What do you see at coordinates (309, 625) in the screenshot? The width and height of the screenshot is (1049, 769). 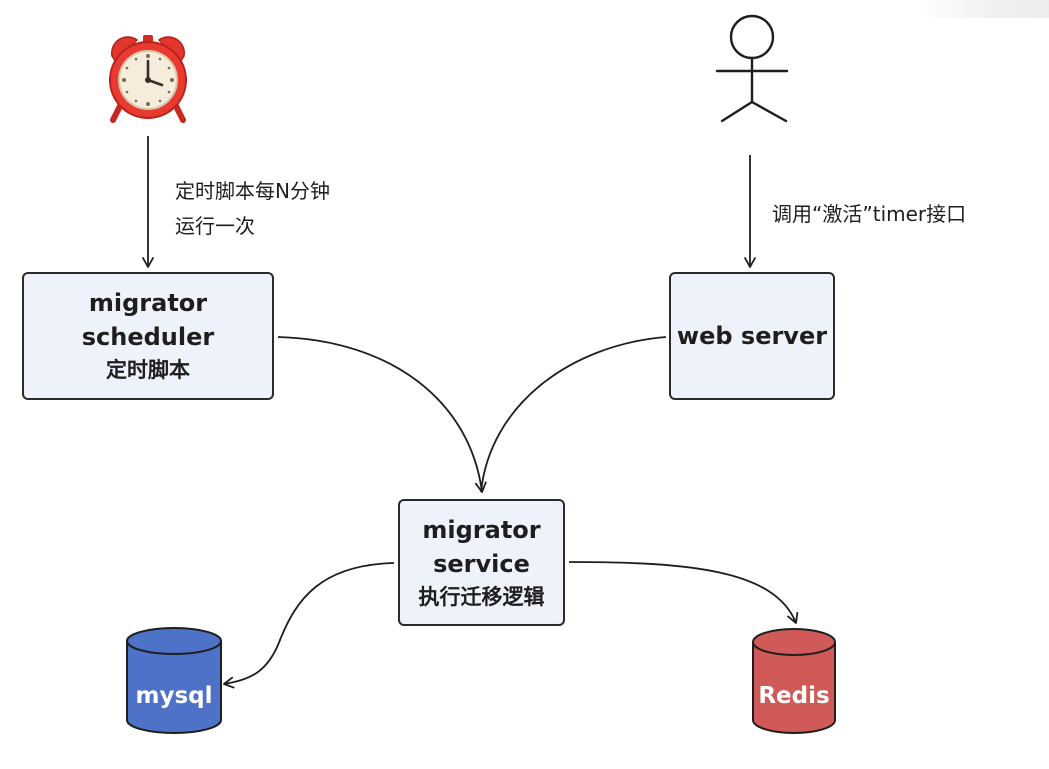 I see `edge-service-to-mysql` at bounding box center [309, 625].